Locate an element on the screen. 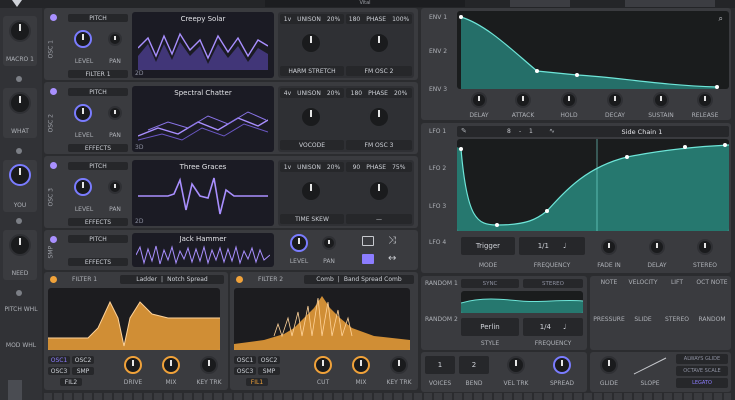 This screenshot has height=400, width=735. filter-1-src-fil: FIL2 is located at coordinates (71, 382).